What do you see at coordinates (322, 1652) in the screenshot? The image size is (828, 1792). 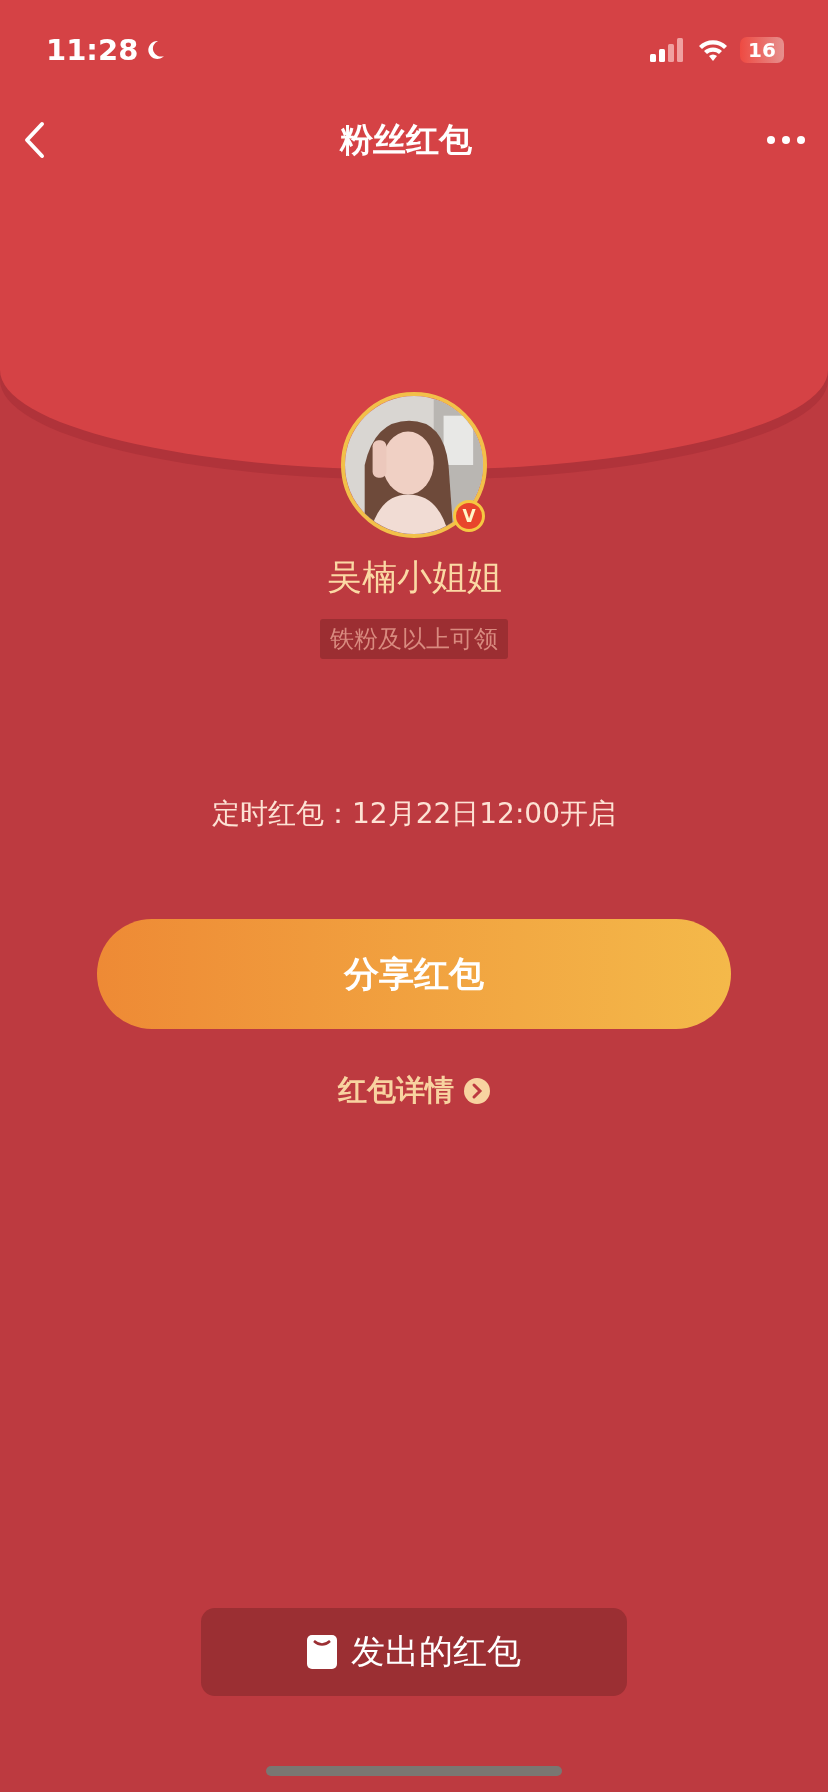 I see `envelope-icon` at bounding box center [322, 1652].